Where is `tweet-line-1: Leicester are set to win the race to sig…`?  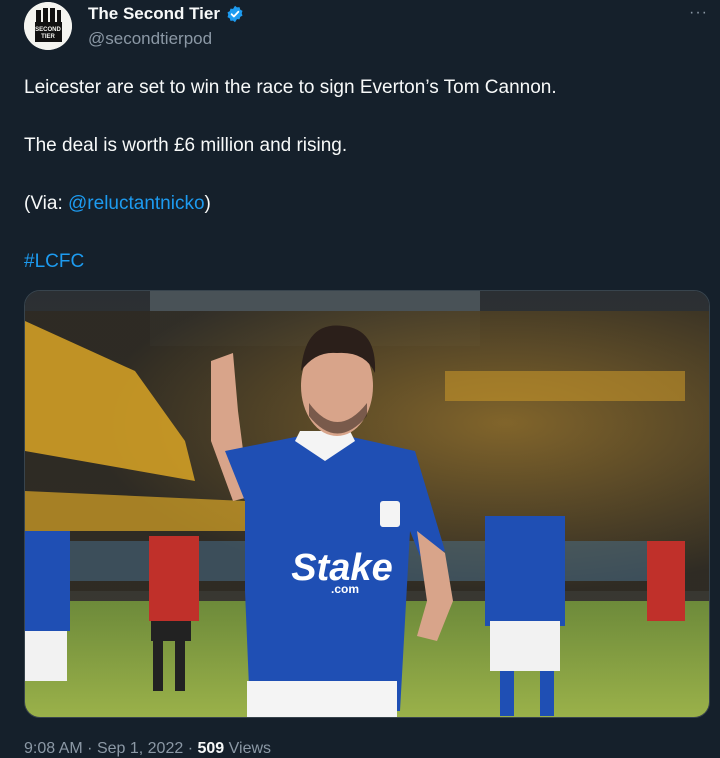
tweet-line-1: Leicester are set to win the race to sig… is located at coordinates (290, 87).